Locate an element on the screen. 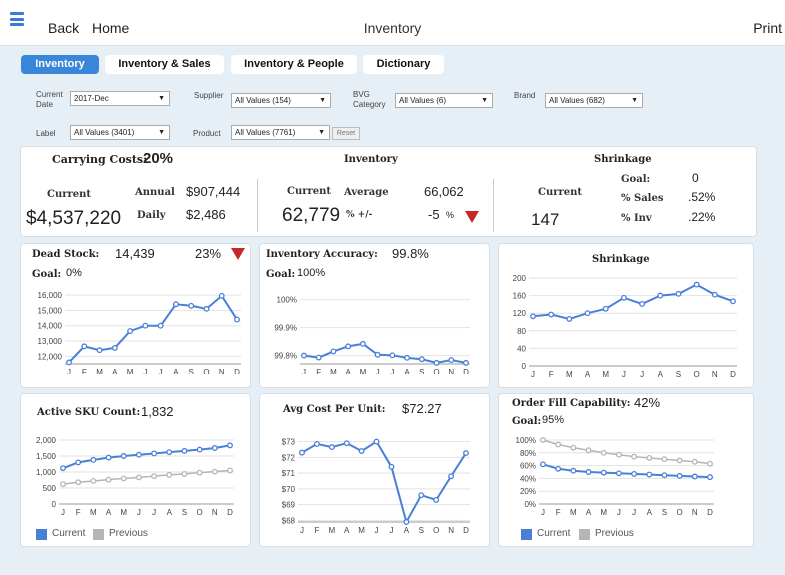 Image resolution: width=785 pixels, height=575 pixels. current-date-select: 2017-Dec ▼ is located at coordinates (120, 98).